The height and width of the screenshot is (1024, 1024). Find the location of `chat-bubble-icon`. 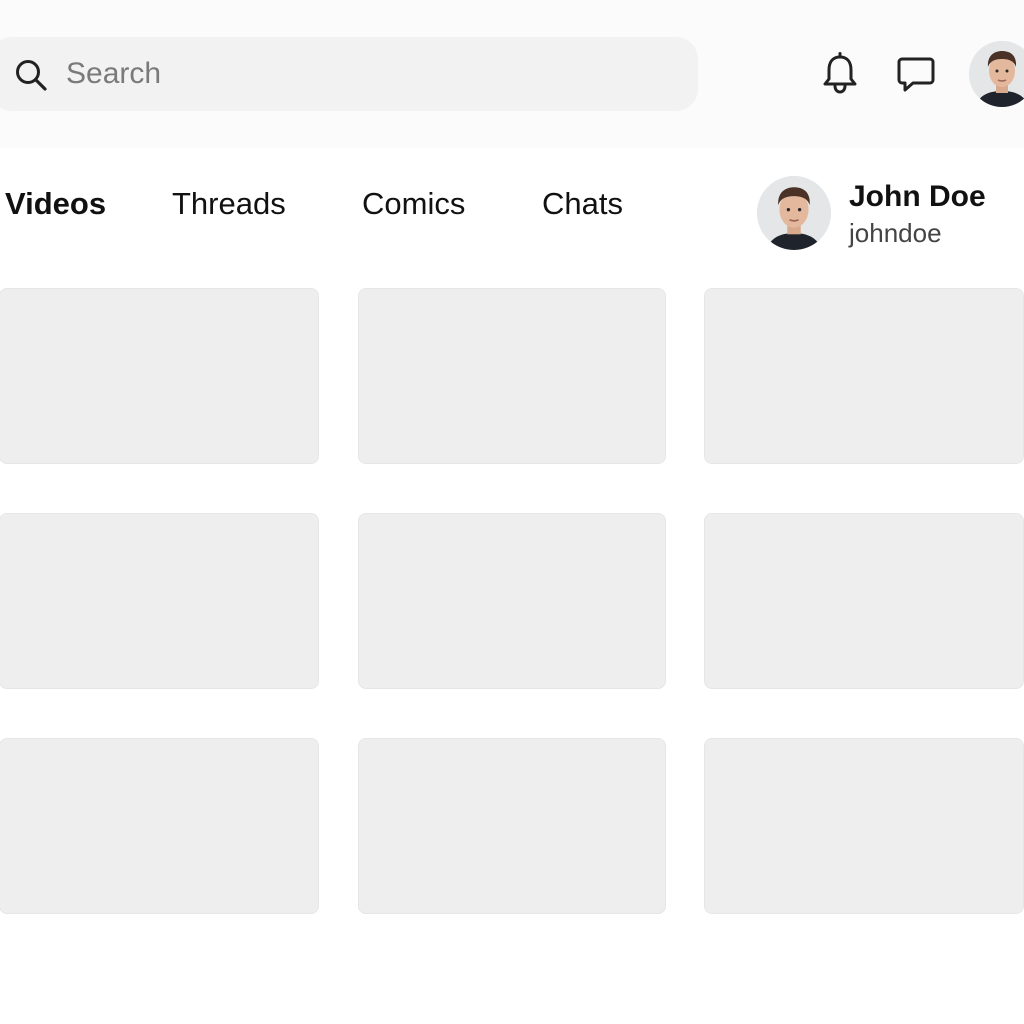

chat-bubble-icon is located at coordinates (916, 75).